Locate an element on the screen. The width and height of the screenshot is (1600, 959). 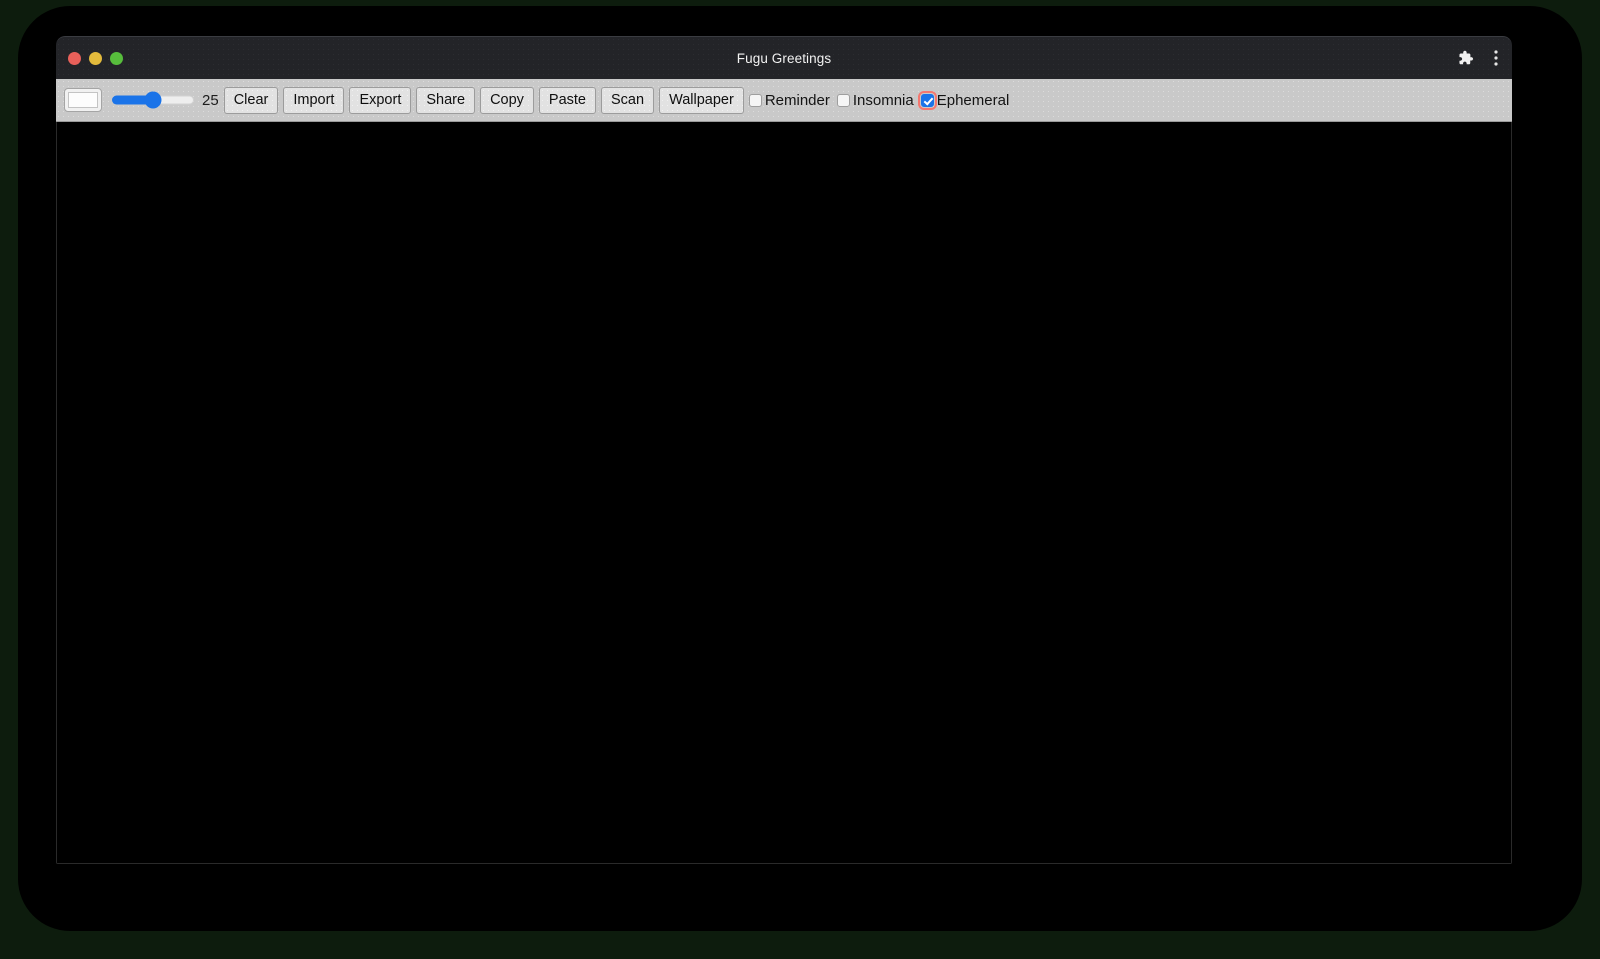
slider-thumb is located at coordinates (153, 100).